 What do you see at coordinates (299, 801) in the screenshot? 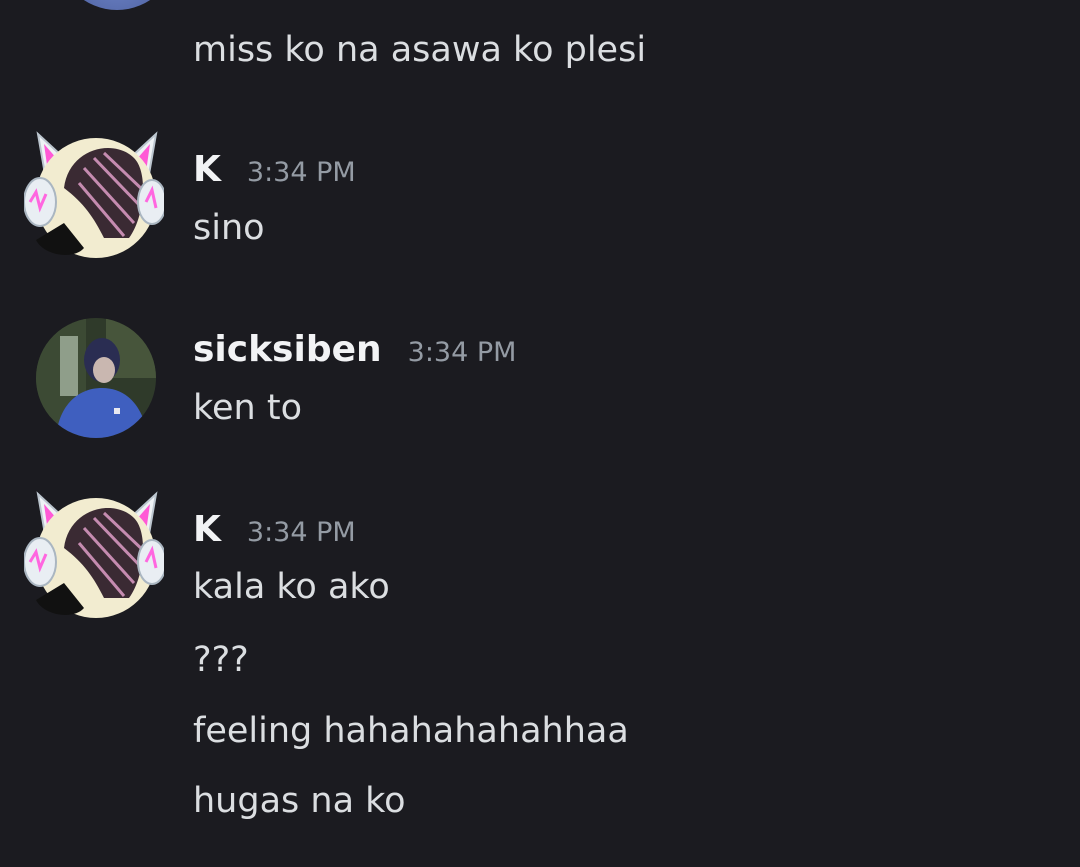
I see `message-text: hugas na ko` at bounding box center [299, 801].